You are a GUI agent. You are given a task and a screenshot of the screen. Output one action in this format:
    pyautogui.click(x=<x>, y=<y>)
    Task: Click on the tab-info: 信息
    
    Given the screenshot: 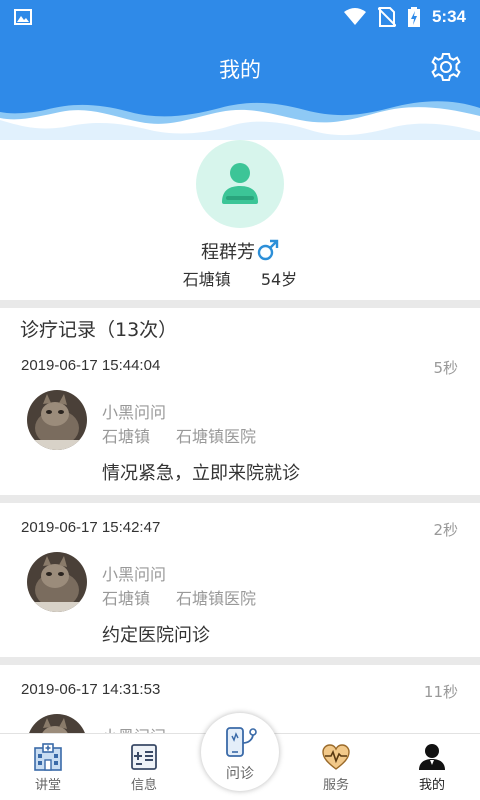 What is the action you would take?
    pyautogui.click(x=144, y=767)
    